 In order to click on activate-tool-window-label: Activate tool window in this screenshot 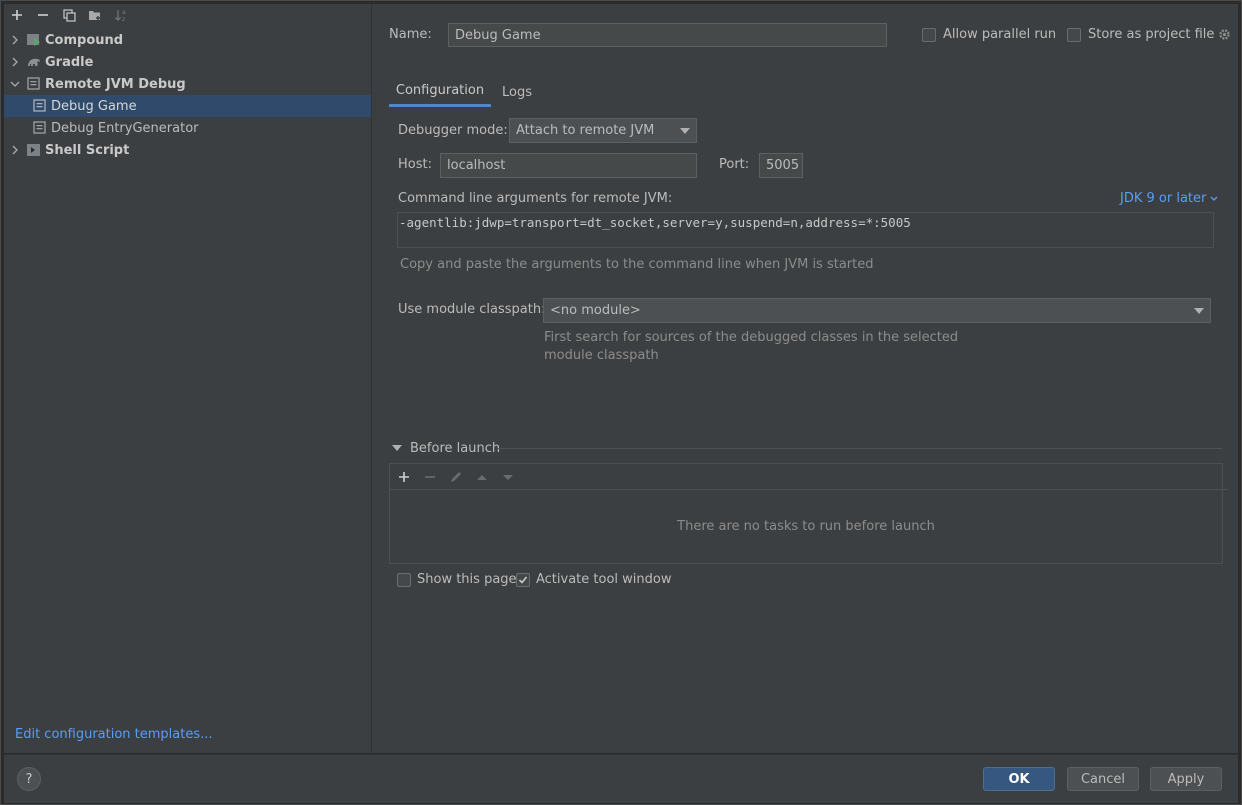, I will do `click(604, 579)`.